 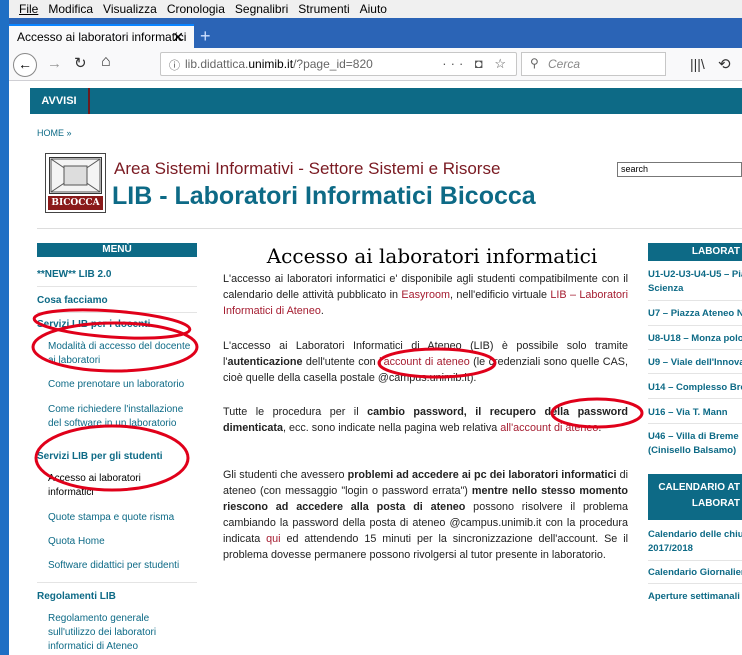 What do you see at coordinates (695, 436) in the screenshot?
I see `sidebar-right-item-u46: U46 – Villa di Breme` at bounding box center [695, 436].